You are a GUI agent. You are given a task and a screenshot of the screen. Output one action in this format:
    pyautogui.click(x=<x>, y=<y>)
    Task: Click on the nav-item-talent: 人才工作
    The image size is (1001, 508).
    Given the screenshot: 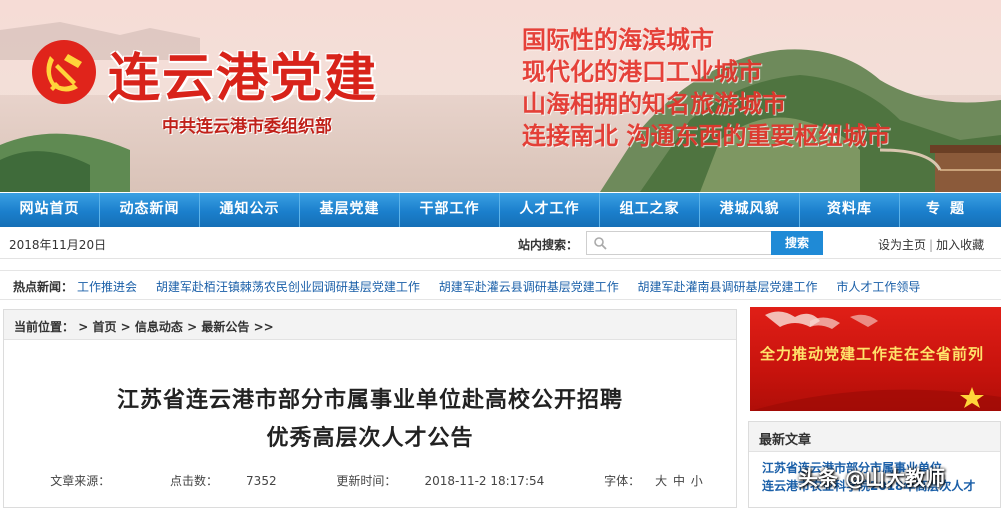 What is the action you would take?
    pyautogui.click(x=550, y=210)
    